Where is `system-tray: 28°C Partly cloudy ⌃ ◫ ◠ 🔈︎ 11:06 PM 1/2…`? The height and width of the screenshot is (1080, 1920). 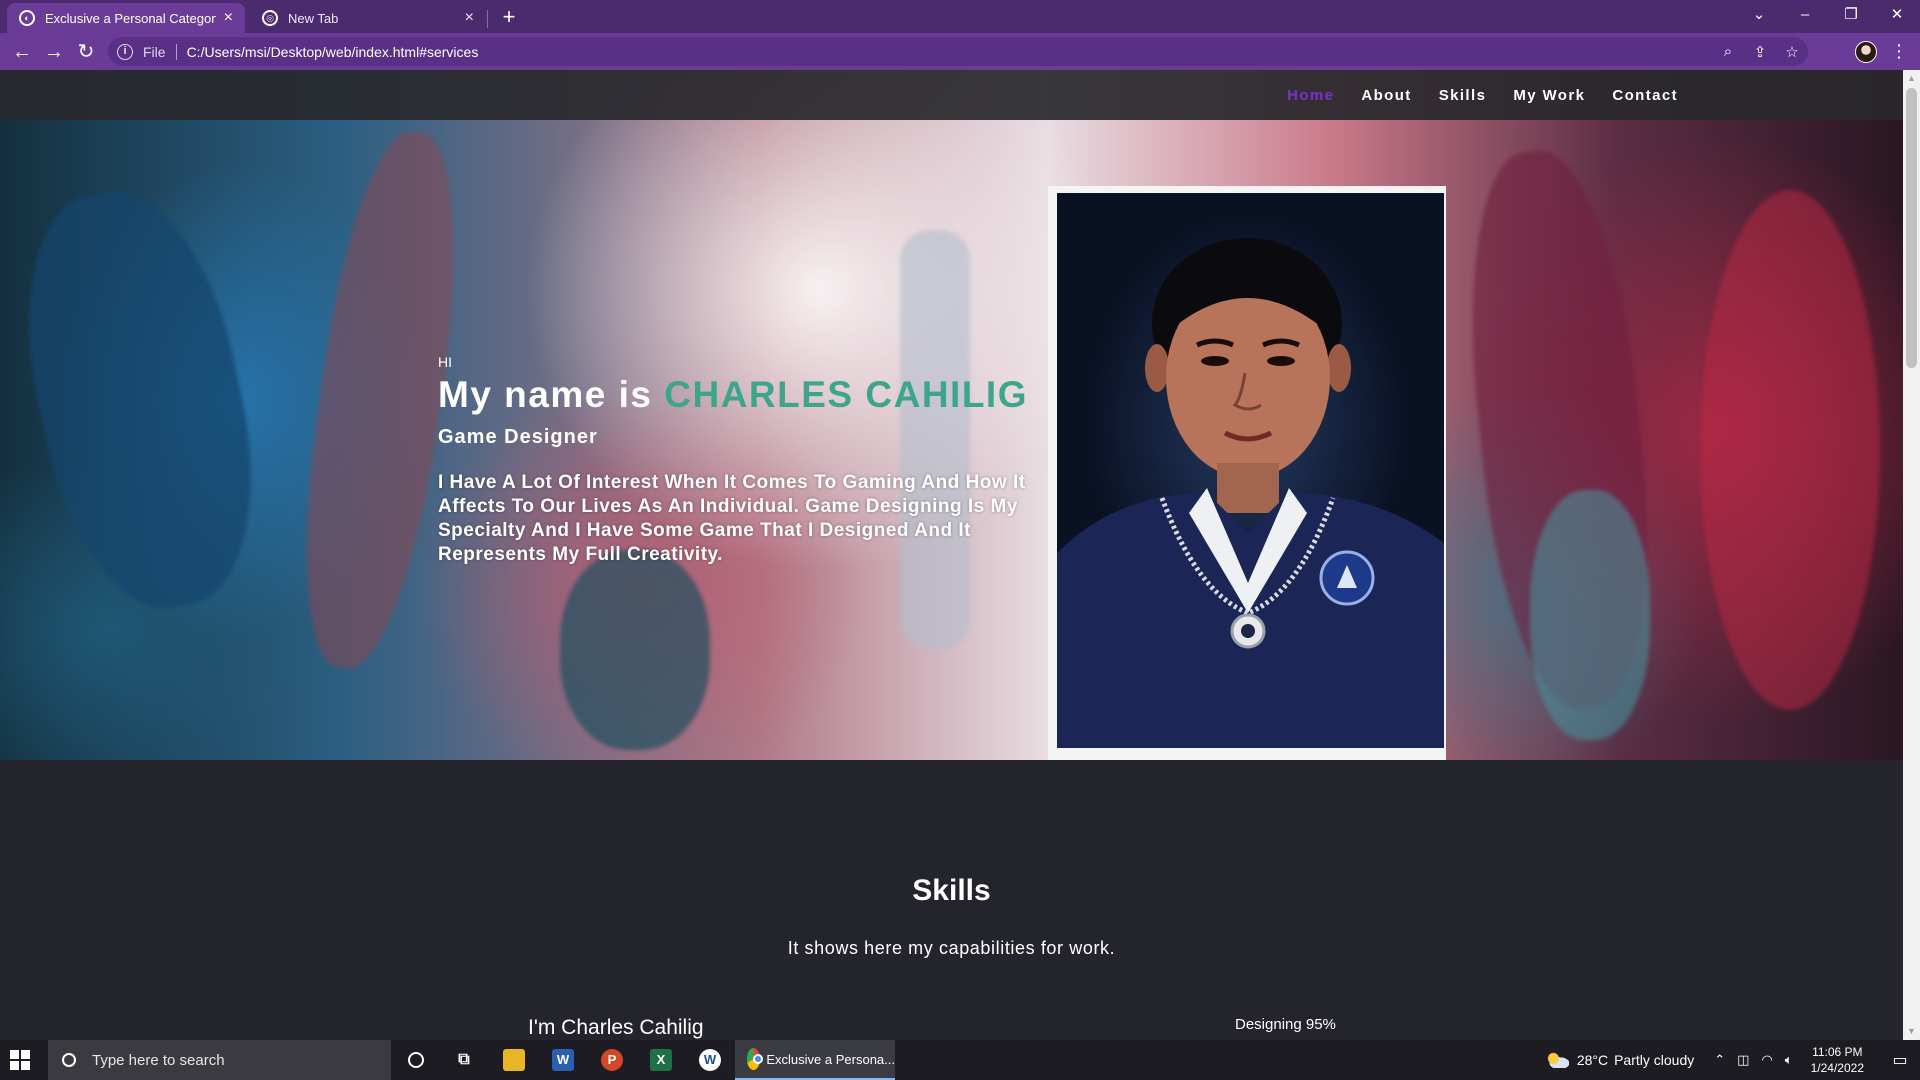
system-tray: 28°C Partly cloudy ⌃ ◫ ◠ 🔈︎ 11:06 PM 1/2… is located at coordinates (1732, 1060).